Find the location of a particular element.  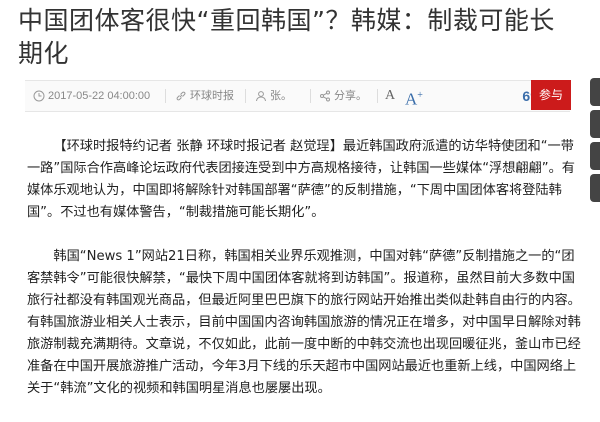

author-text: 张。 is located at coordinates (281, 96).